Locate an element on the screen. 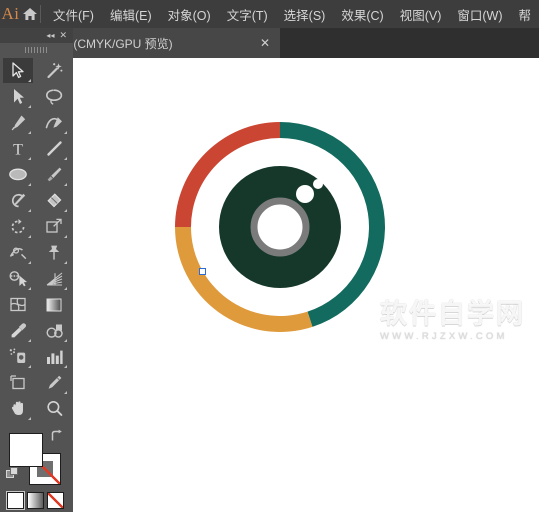 The height and width of the screenshot is (512, 539). tools-panel: ◂◂ ✕ T is located at coordinates (36, 270).